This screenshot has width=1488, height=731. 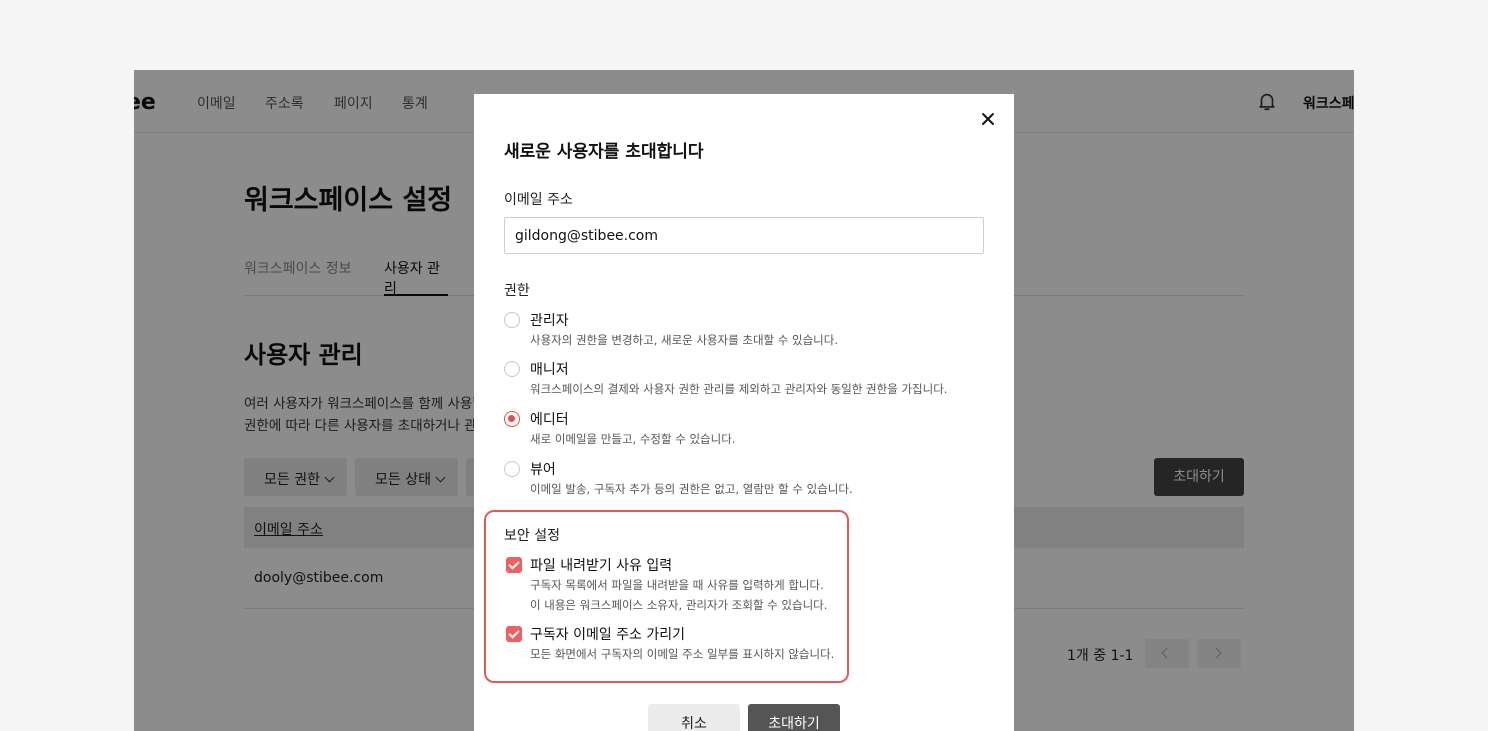 I want to click on security-settings-label: 보안 설정, so click(x=532, y=536).